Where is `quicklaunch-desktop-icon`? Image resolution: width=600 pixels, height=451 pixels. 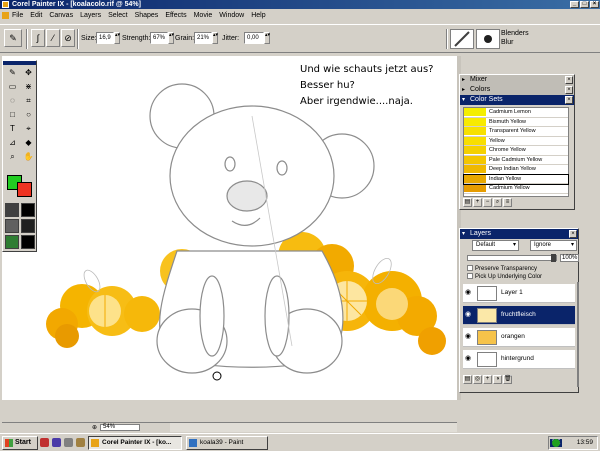
quicklaunch-desktop-icon is located at coordinates (80, 442).